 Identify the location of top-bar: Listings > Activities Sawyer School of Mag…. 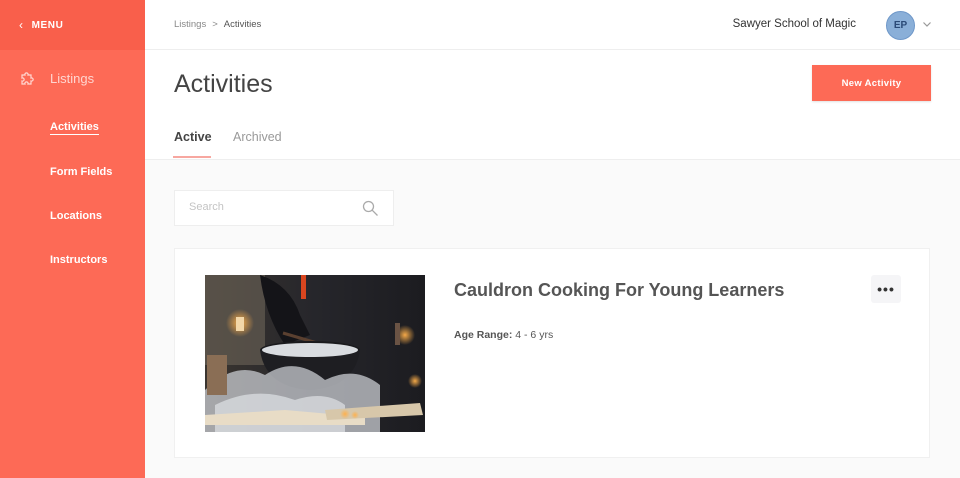
(552, 25).